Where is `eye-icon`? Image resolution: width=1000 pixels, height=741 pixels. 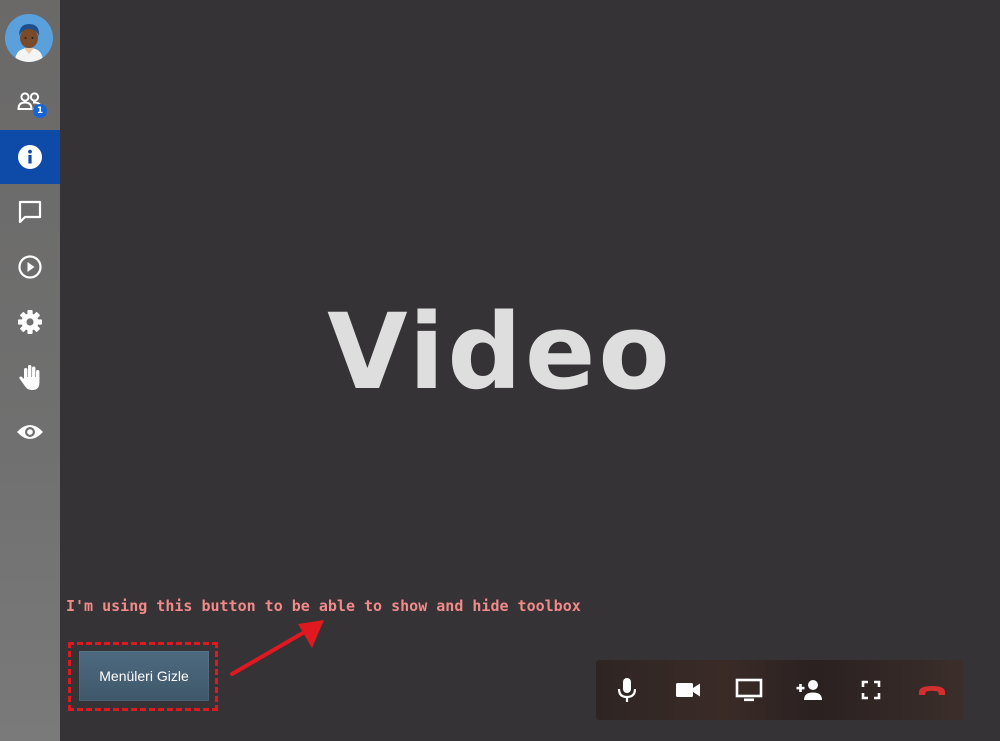
eye-icon is located at coordinates (30, 432).